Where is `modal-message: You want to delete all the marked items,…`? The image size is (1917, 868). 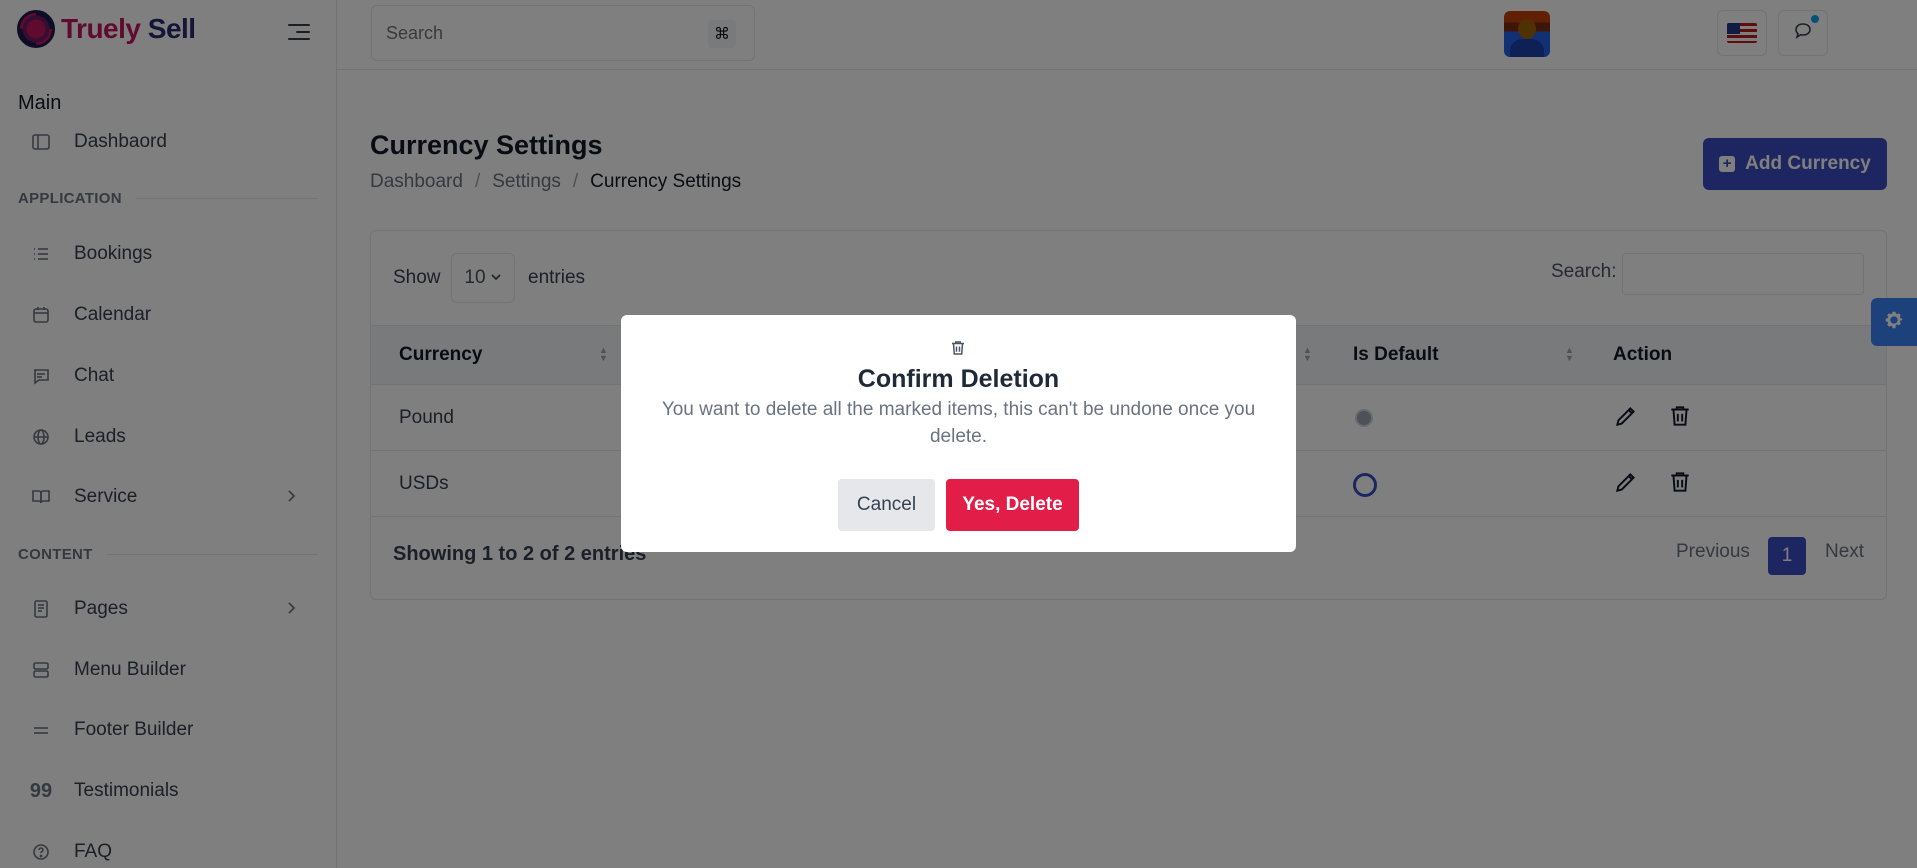
modal-message: You want to delete all the marked items,… is located at coordinates (958, 423).